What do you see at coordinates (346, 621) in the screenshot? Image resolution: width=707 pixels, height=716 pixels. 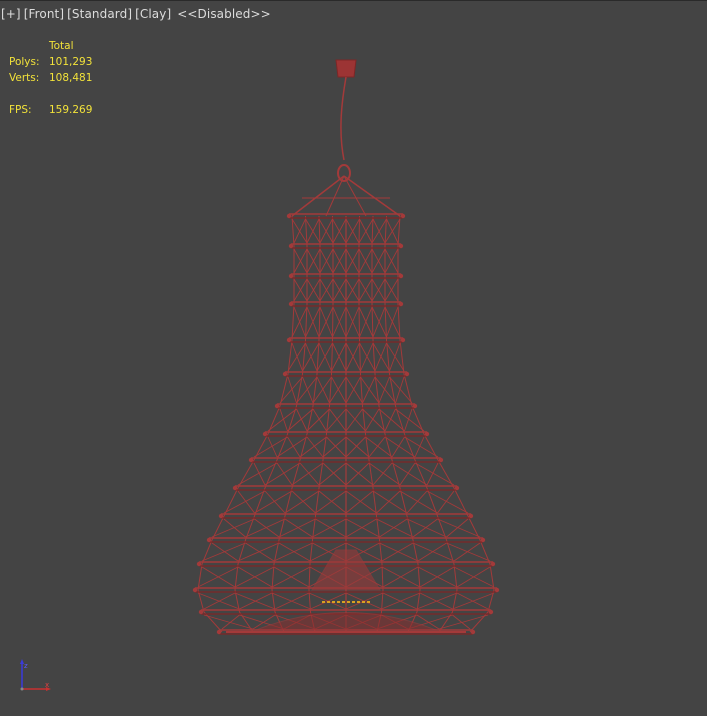 I see `bottom-mesh` at bounding box center [346, 621].